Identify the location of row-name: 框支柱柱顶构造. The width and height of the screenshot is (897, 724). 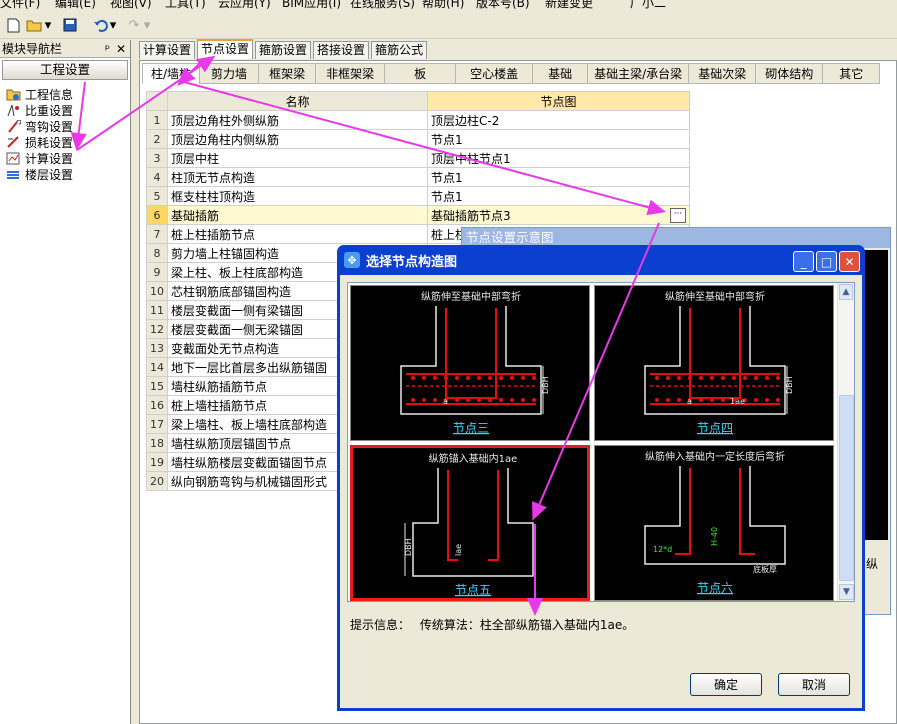
(297, 196).